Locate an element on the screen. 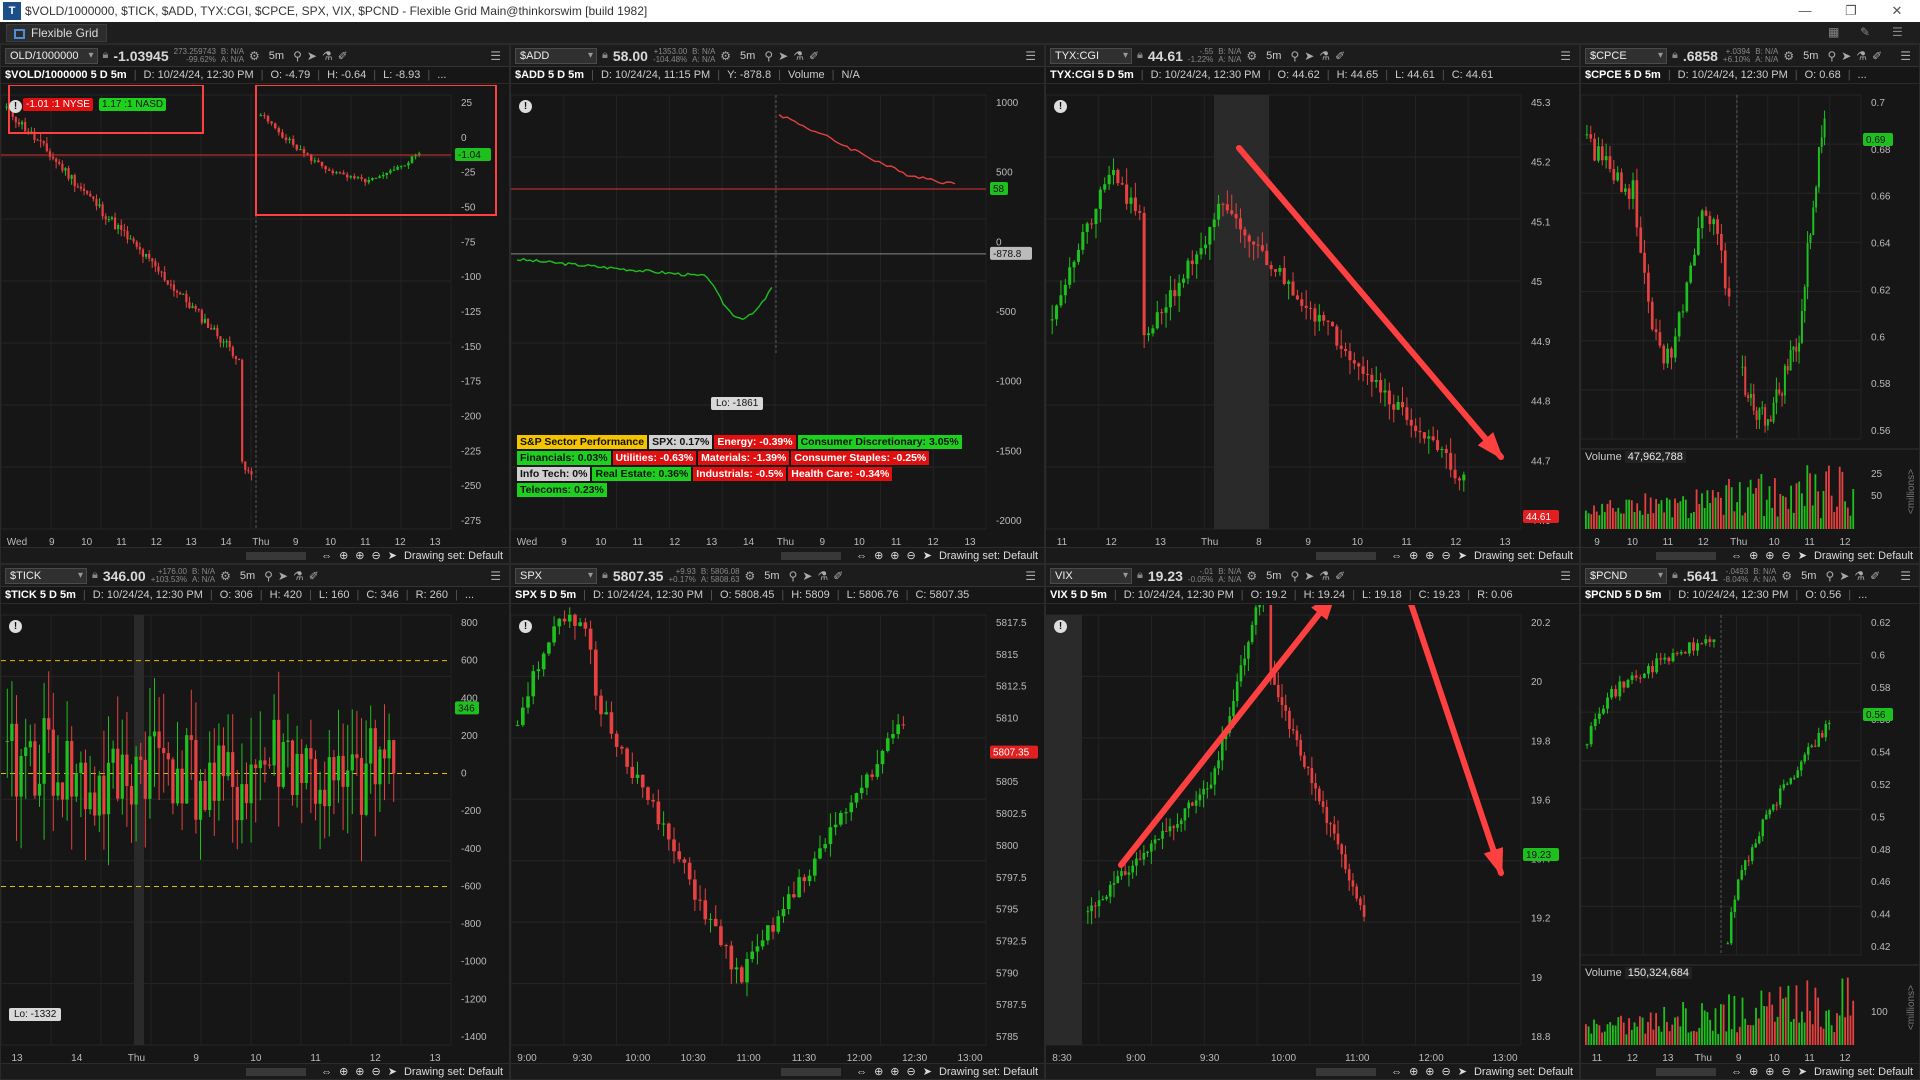 This screenshot has height=1080, width=1920. symbol-selector: TYX:CGI is located at coordinates (1091, 55).